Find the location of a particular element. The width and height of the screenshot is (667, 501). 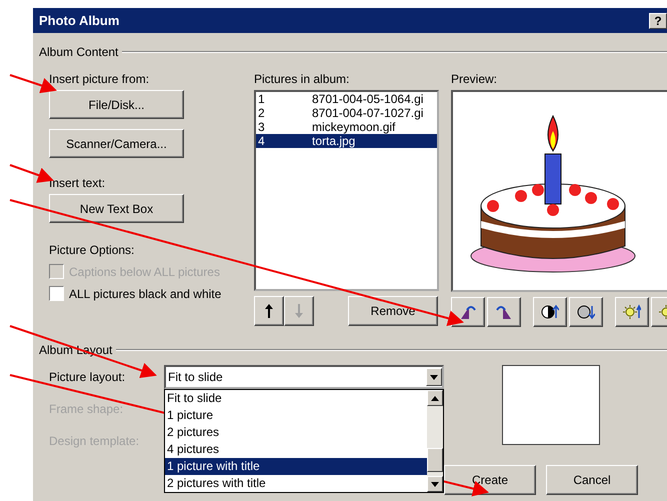

dropdown-option: 1 picture with title is located at coordinates (296, 466).